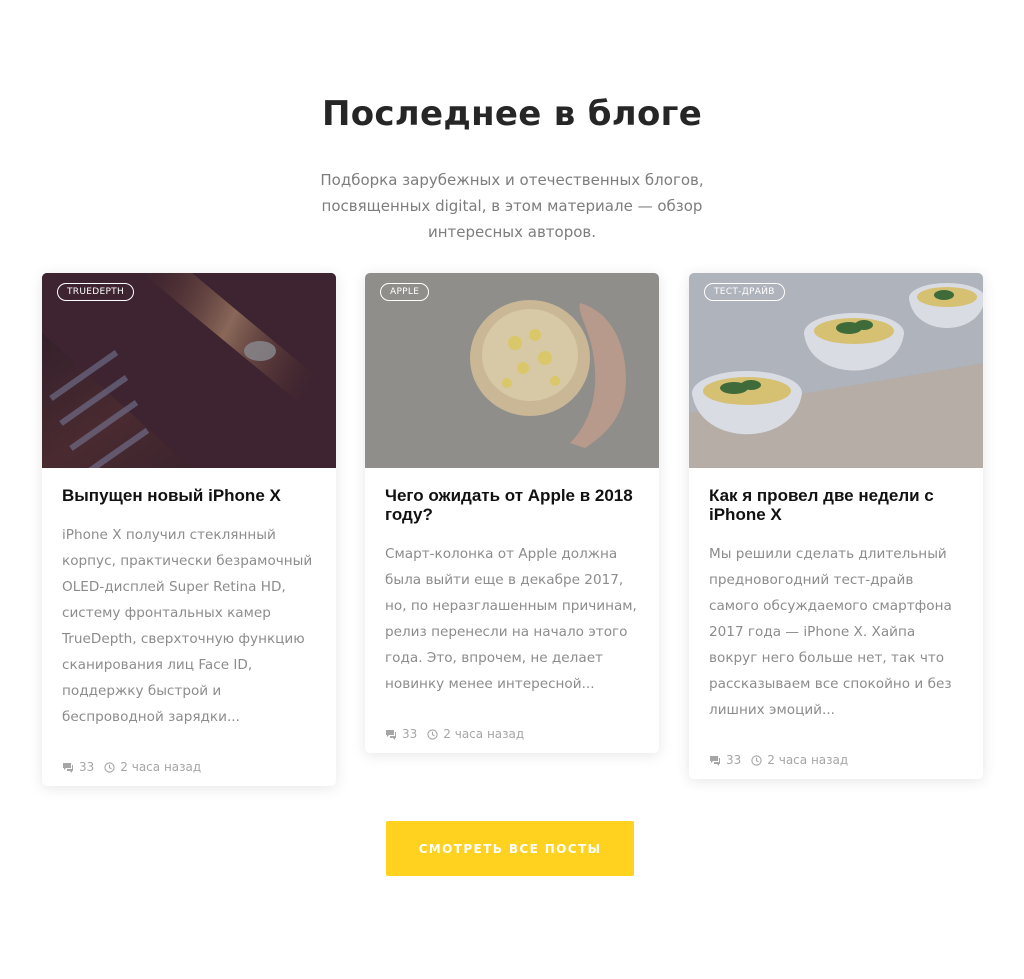 The width and height of the screenshot is (1024, 979). I want to click on post-title: Как я провел две недели с iPhone X, so click(836, 505).